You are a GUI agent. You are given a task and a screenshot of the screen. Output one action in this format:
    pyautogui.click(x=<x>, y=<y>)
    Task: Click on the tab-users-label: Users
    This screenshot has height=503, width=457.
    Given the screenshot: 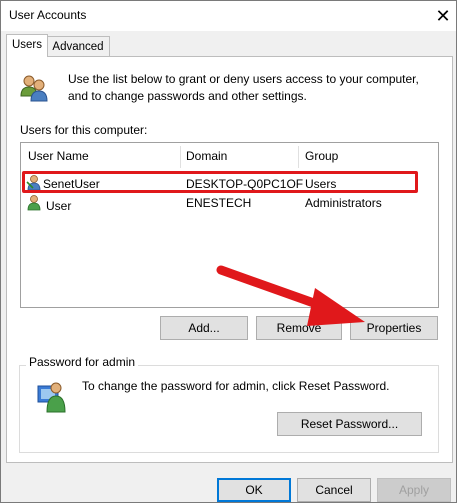 What is the action you would take?
    pyautogui.click(x=27, y=45)
    